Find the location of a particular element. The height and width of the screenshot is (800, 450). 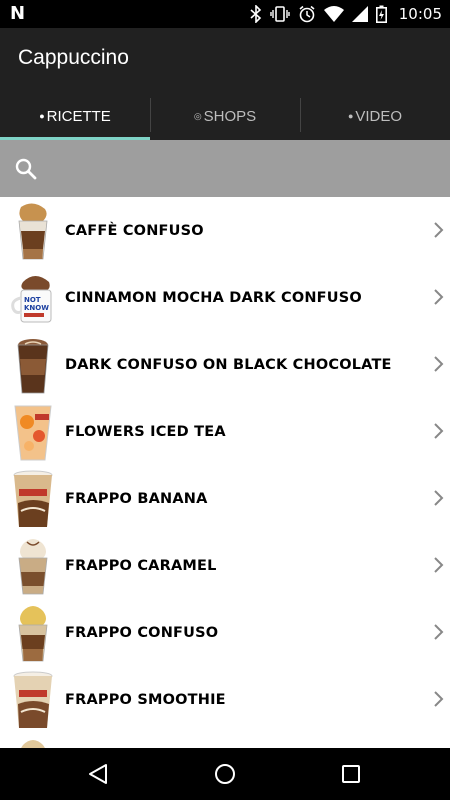

svg-text: NOT is located at coordinates (32, 300).